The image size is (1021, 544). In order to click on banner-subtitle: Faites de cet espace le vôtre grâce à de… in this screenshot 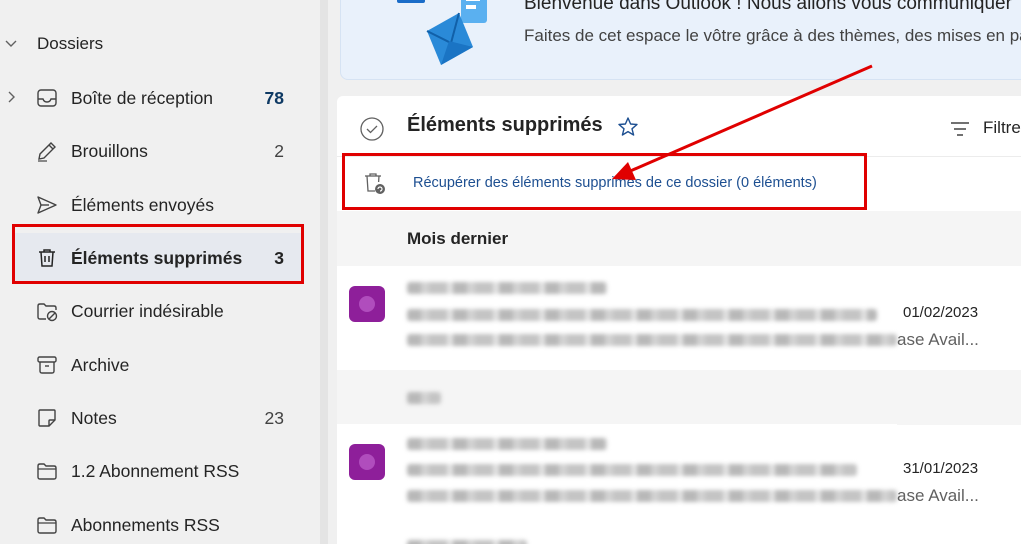, I will do `click(772, 35)`.